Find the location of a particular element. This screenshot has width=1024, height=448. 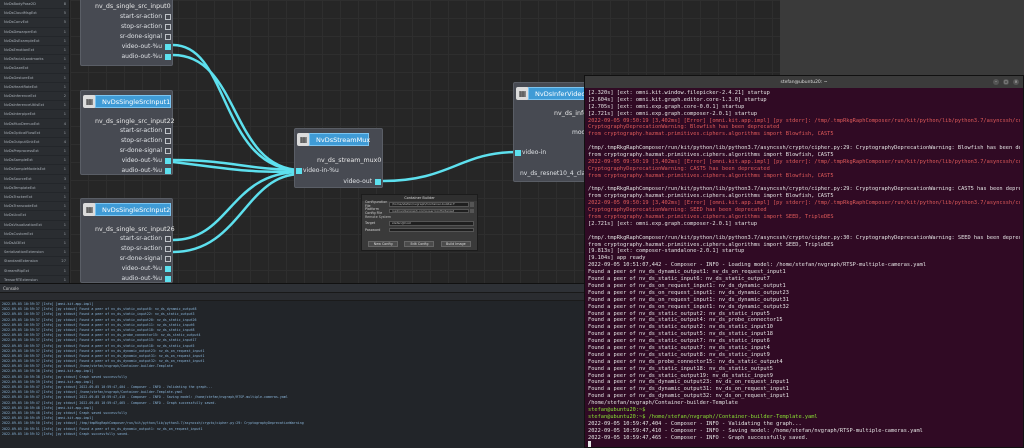

edit-config-button: Edit Config is located at coordinates (419, 244).